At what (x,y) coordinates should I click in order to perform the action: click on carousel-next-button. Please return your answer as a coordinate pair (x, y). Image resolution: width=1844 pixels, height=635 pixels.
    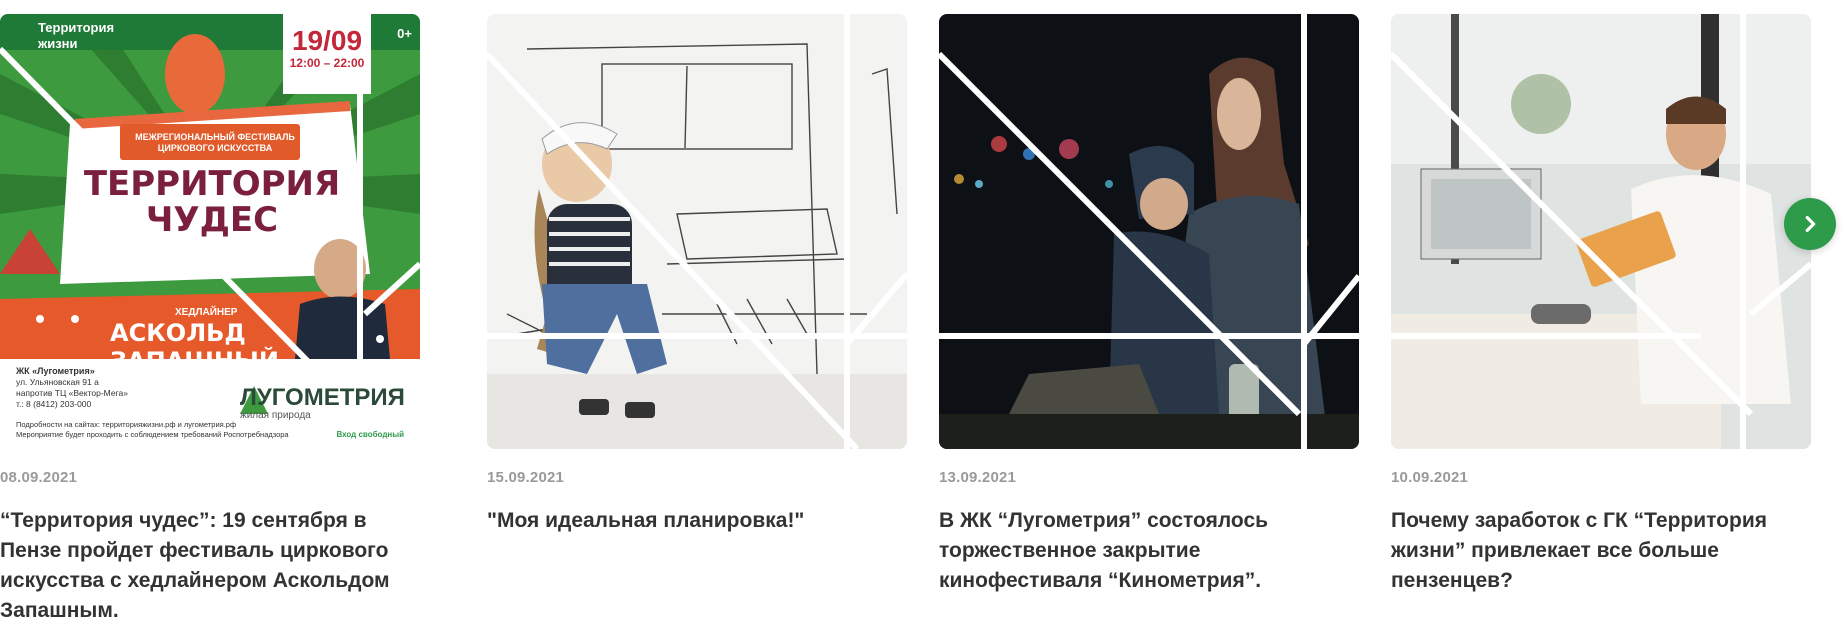
    Looking at the image, I should click on (1810, 224).